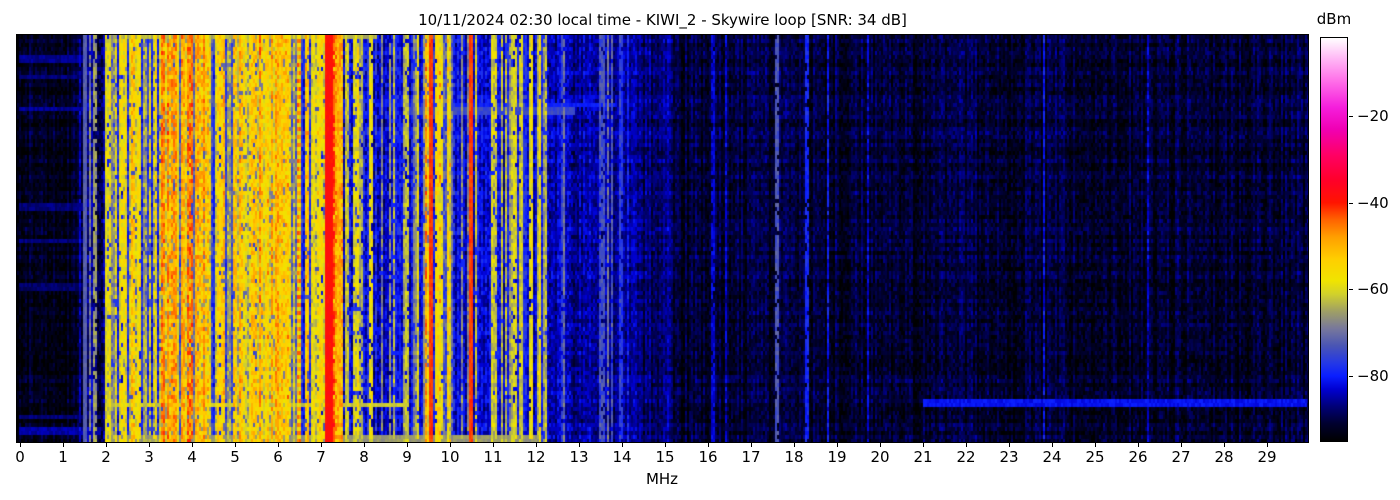 This screenshot has width=1400, height=500. I want to click on x-tick-label: 6, so click(278, 457).